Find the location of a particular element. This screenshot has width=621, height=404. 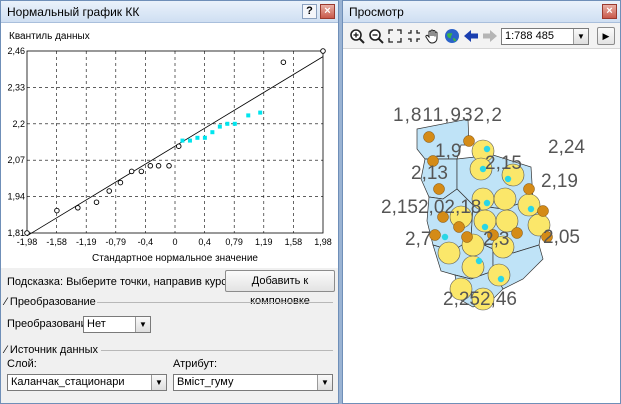

map-toolbar: 1:788 485 ▼ ▶ is located at coordinates (481, 36).